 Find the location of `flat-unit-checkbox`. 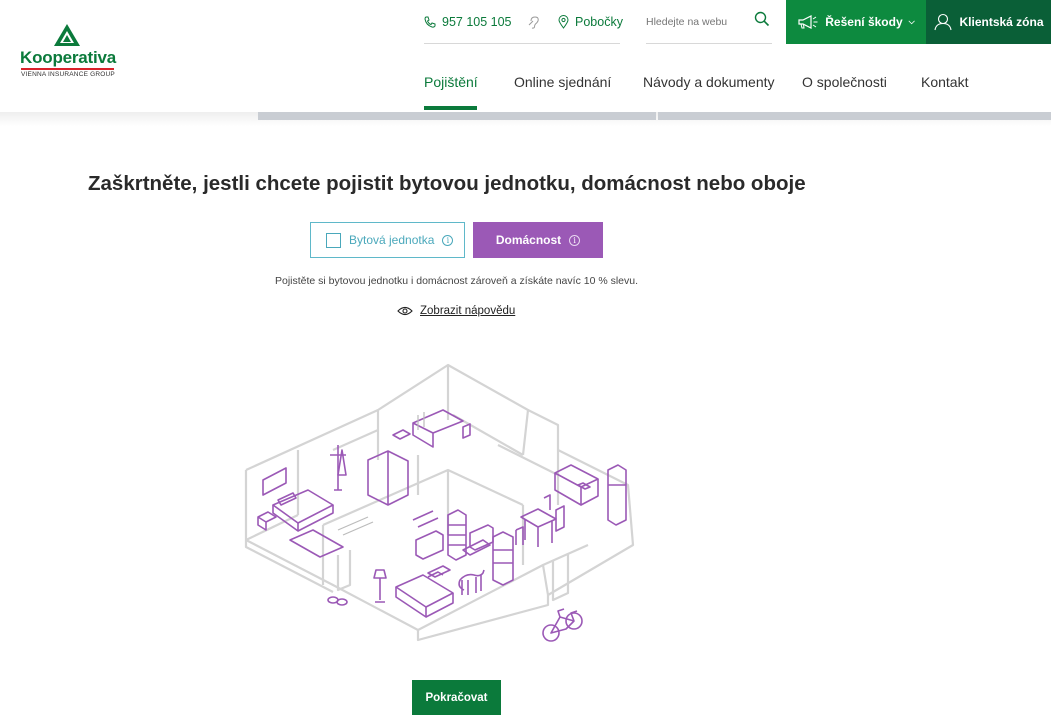

flat-unit-checkbox is located at coordinates (333, 240).